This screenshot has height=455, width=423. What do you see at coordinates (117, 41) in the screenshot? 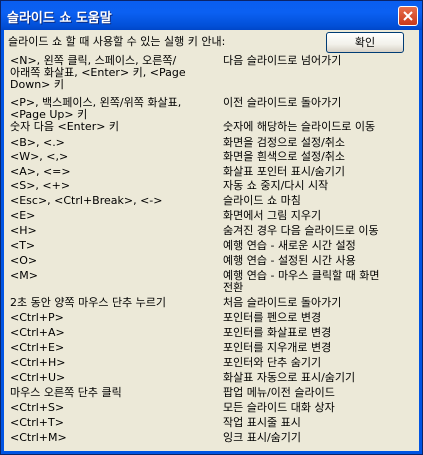
I see `intro-text: 슬라이드 쇼 할 때 사용할 수 있는 실행 키 안내:` at bounding box center [117, 41].